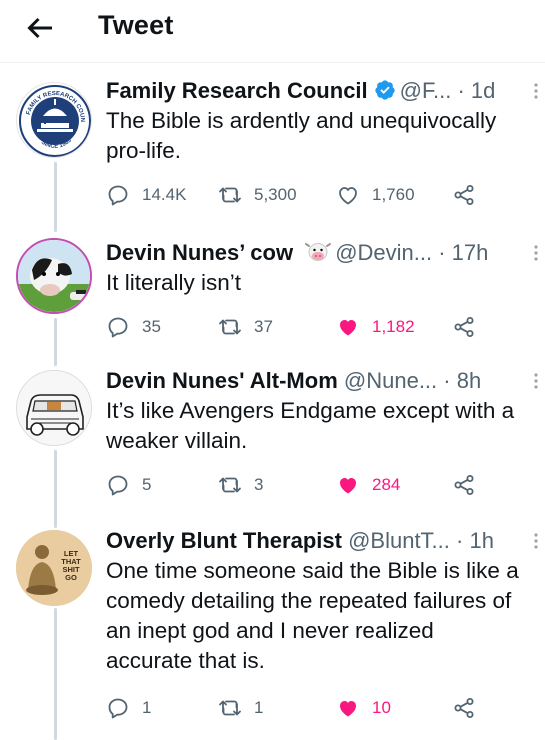 The width and height of the screenshot is (545, 740). Describe the element at coordinates (147, 484) in the screenshot. I see `reply-count: 5` at that location.